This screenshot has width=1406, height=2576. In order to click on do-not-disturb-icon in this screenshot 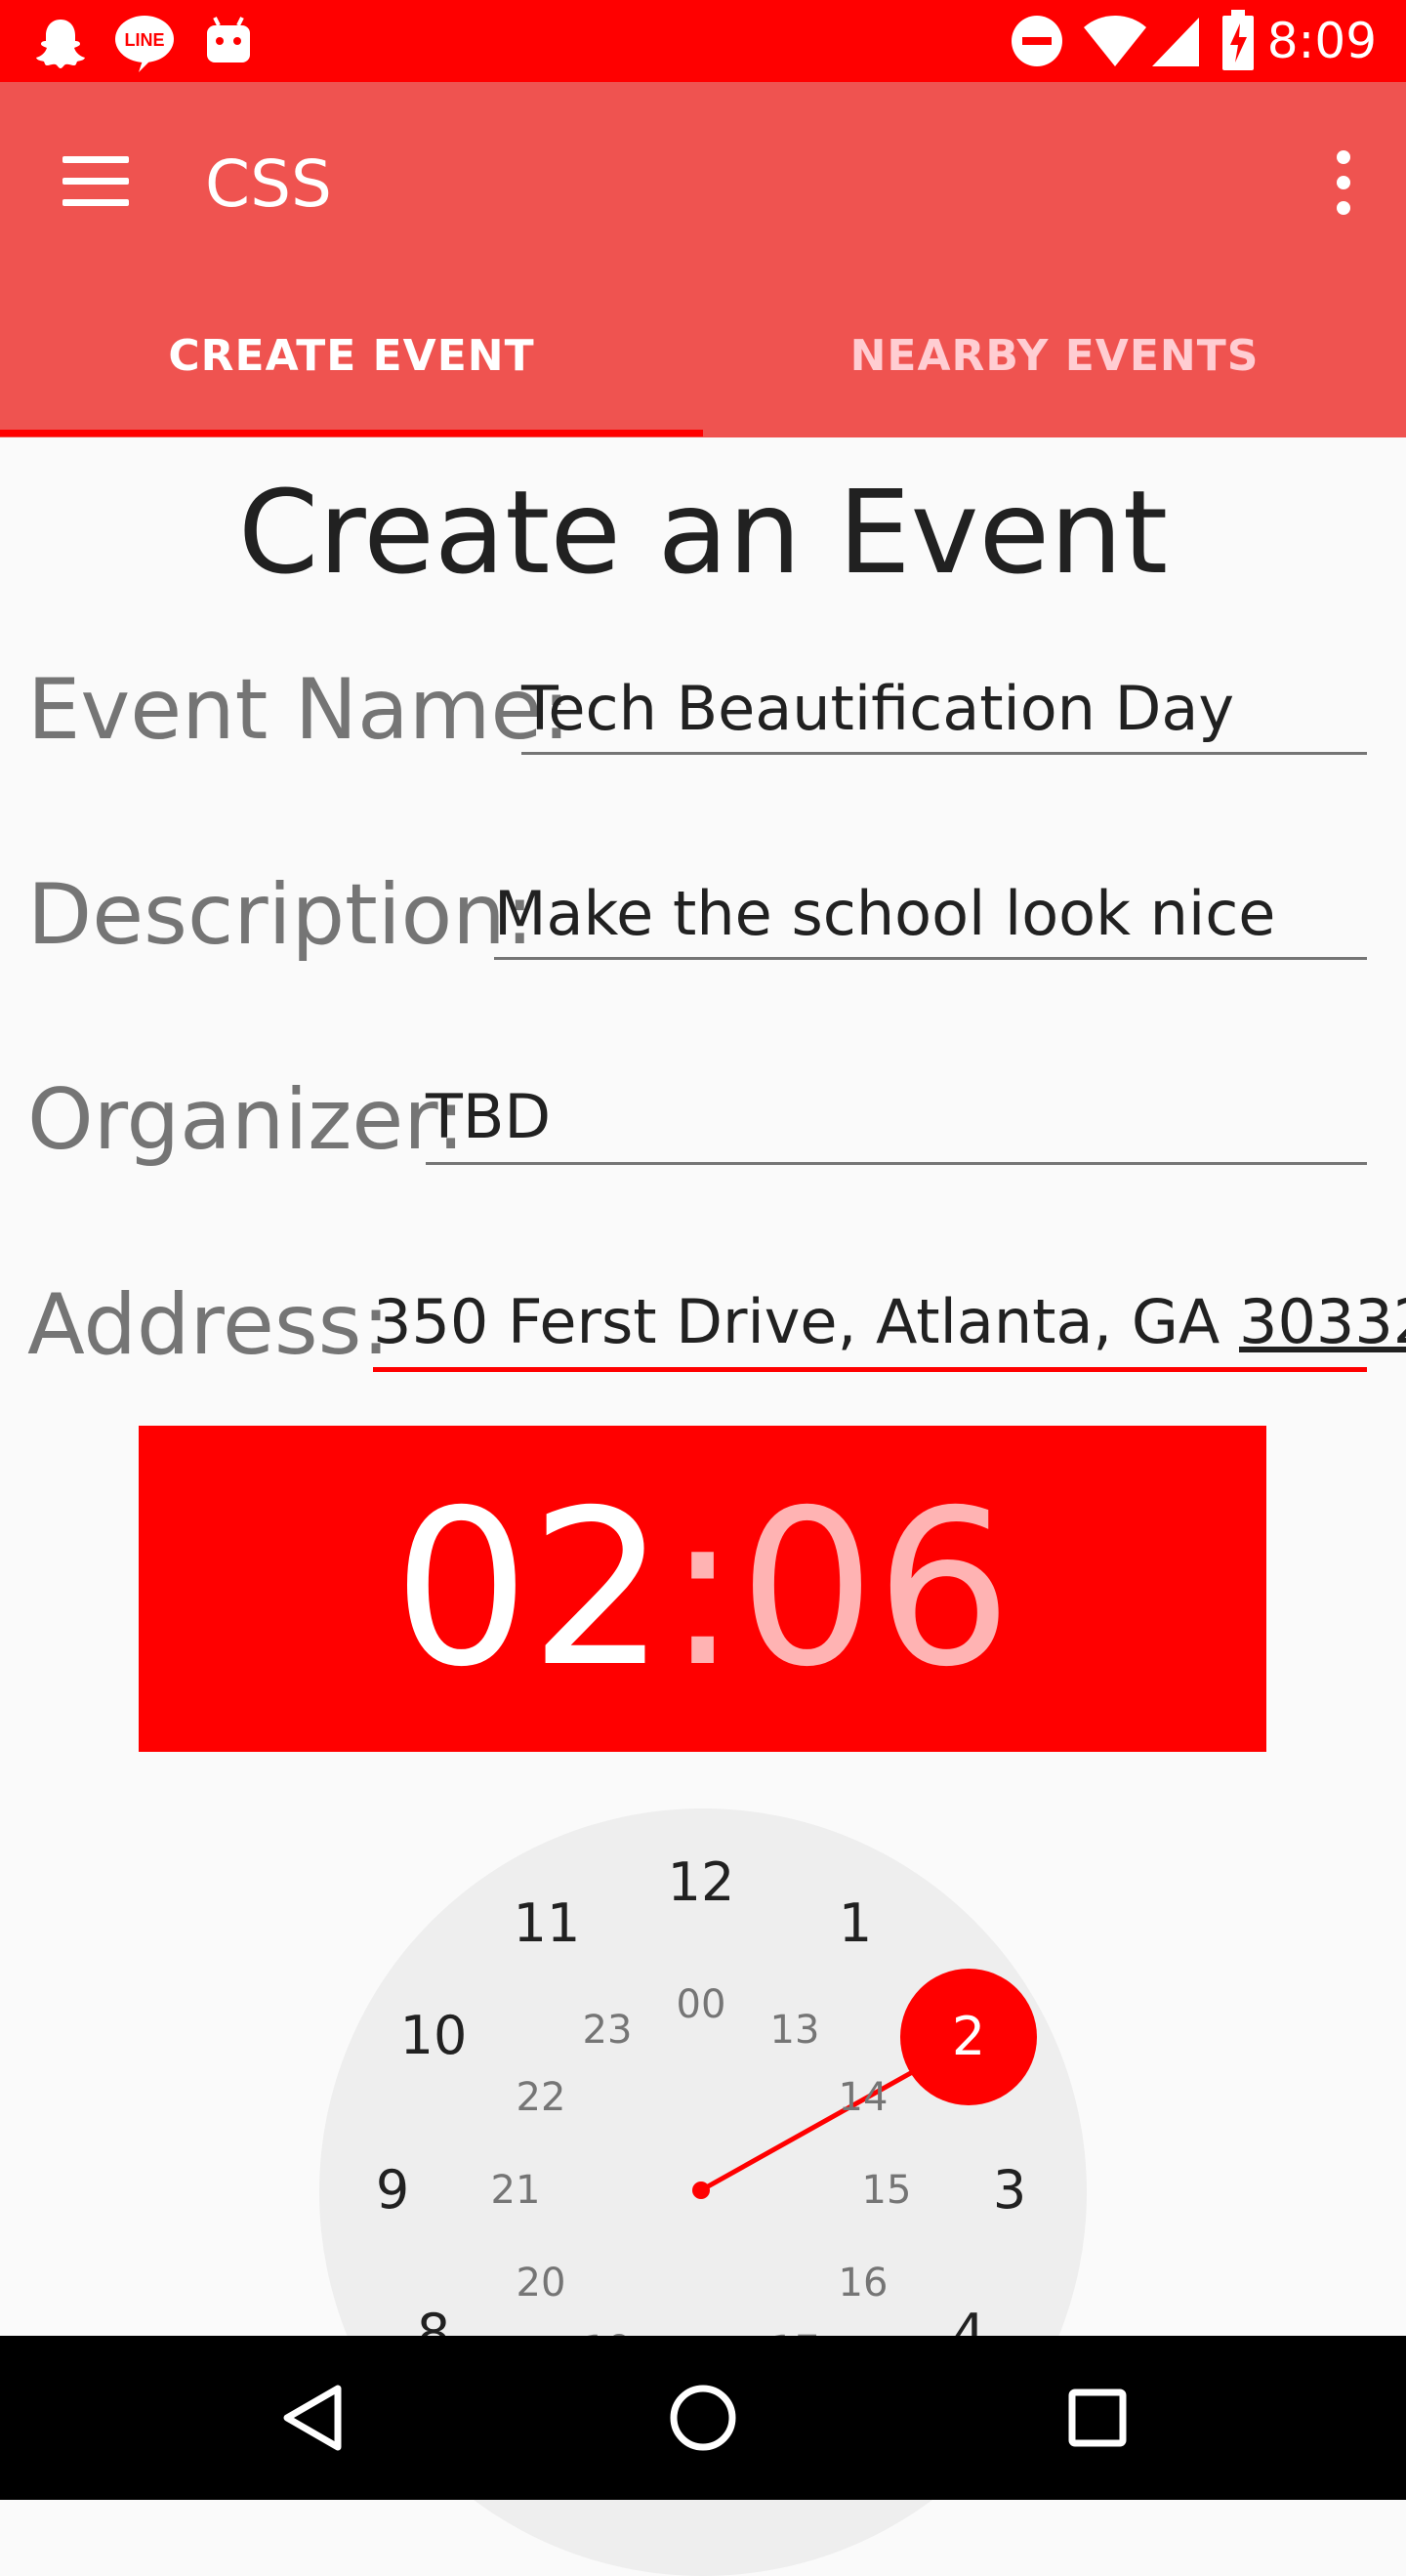, I will do `click(1037, 41)`.